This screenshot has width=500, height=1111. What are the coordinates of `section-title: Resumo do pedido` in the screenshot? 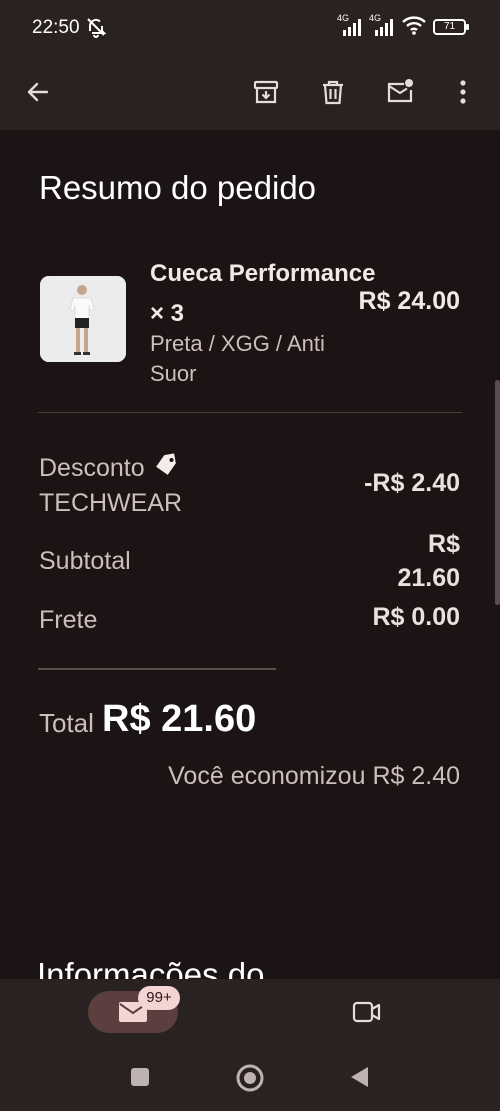 It's located at (178, 187).